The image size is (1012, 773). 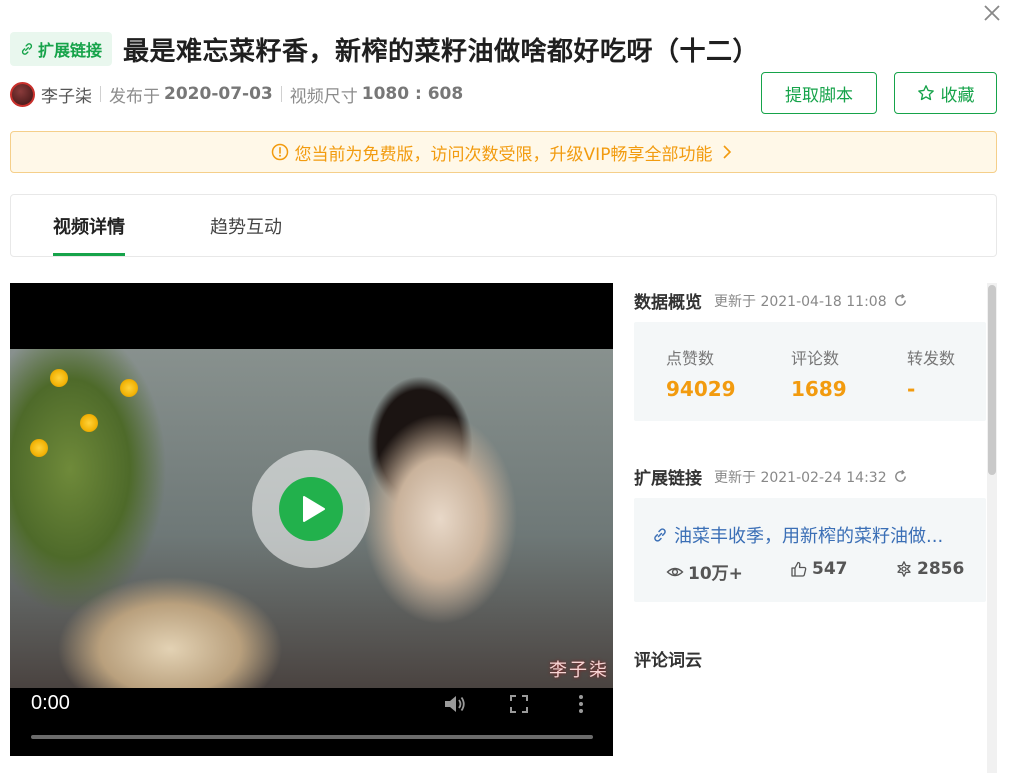 I want to click on link-likes: 547, so click(x=819, y=569).